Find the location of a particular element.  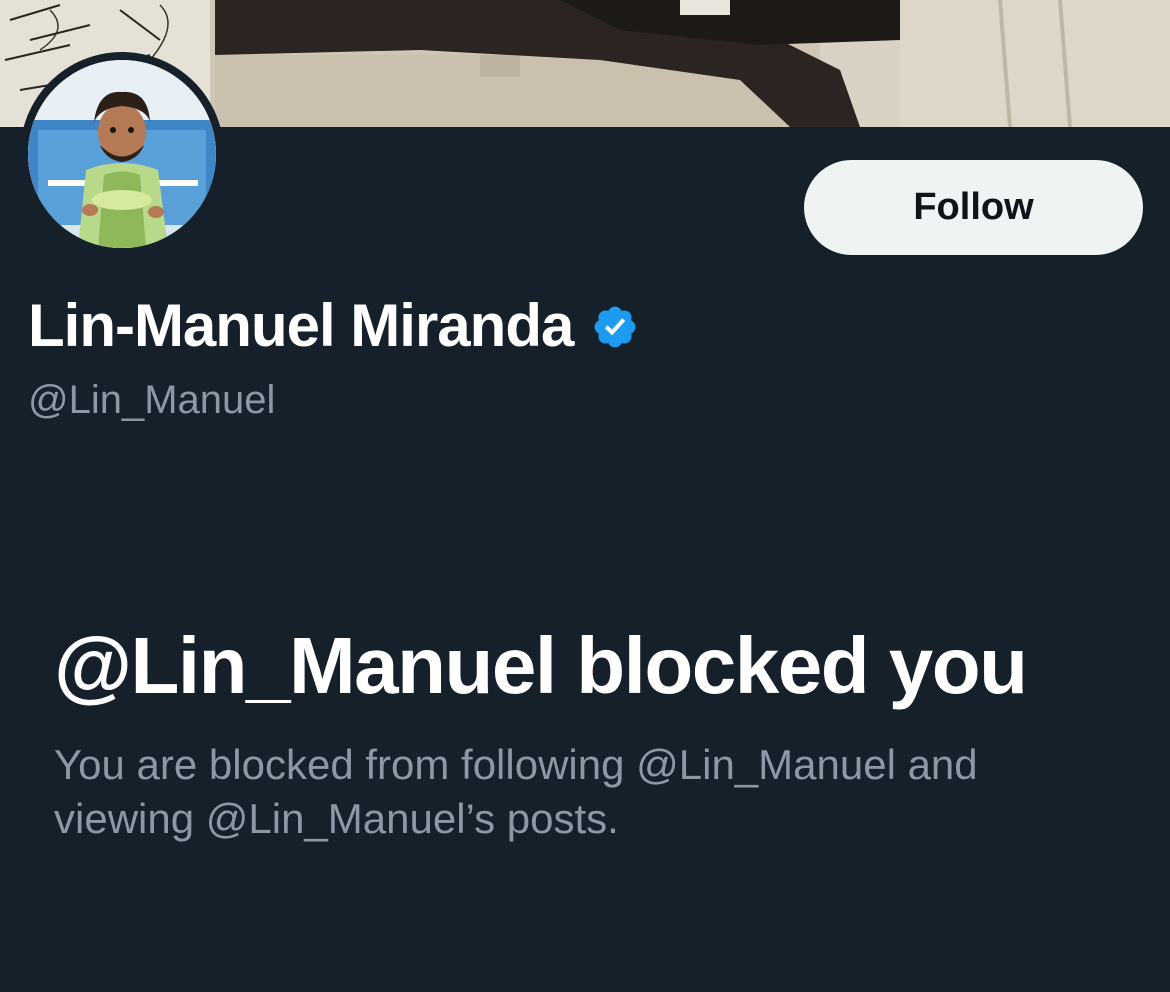

profile-avatar is located at coordinates (122, 154).